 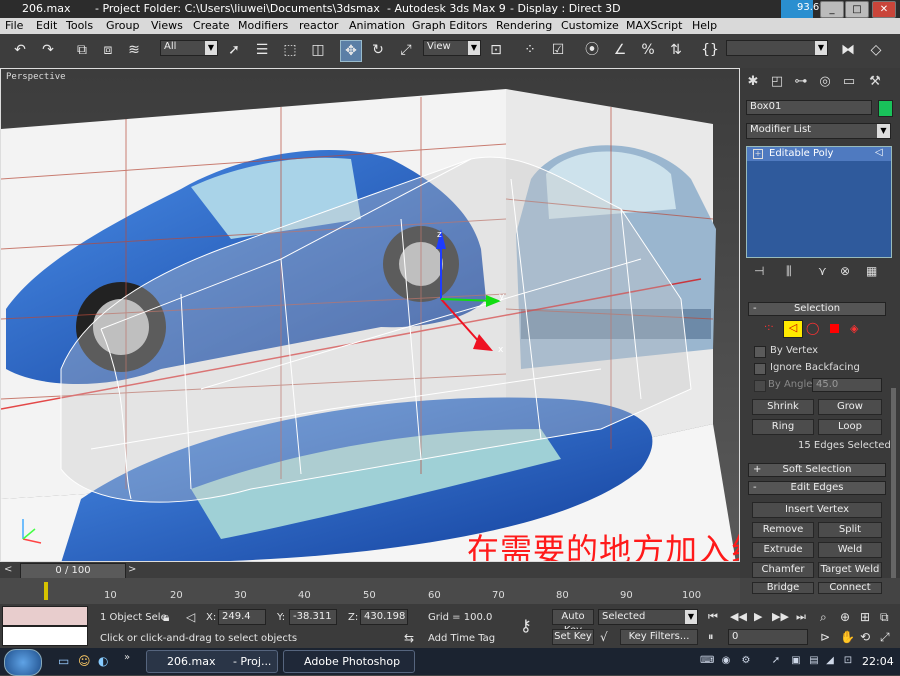 I want to click on select-and-rotate-icon: ↻, so click(x=378, y=50).